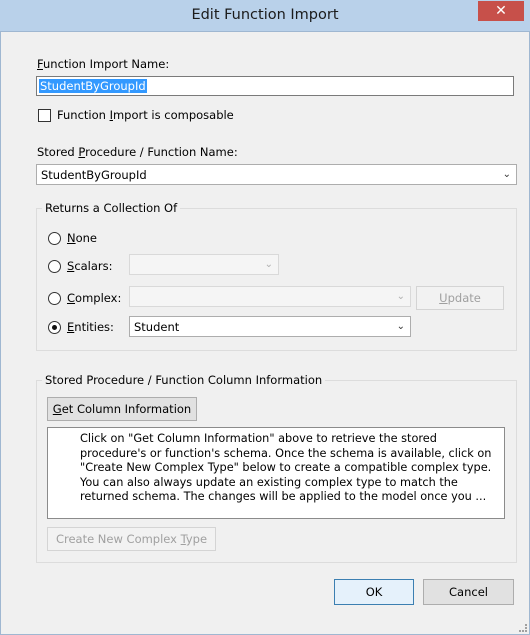 This screenshot has height=635, width=530. I want to click on create-new-complex-type-button: Create New Complex Type, so click(131, 539).